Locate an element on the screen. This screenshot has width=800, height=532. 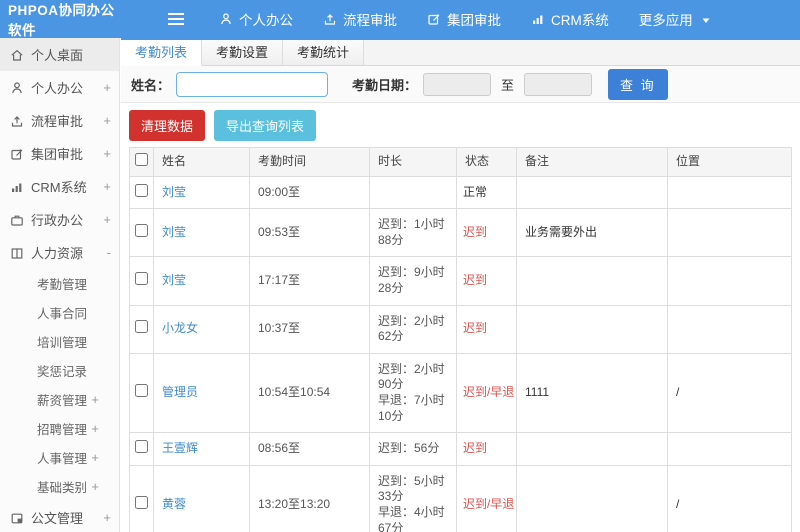
to-label: 至 is located at coordinates (508, 85).